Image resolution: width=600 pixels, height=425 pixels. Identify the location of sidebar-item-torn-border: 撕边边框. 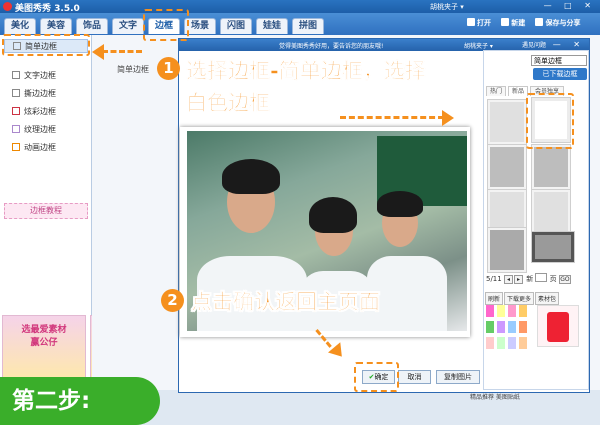
(46, 94).